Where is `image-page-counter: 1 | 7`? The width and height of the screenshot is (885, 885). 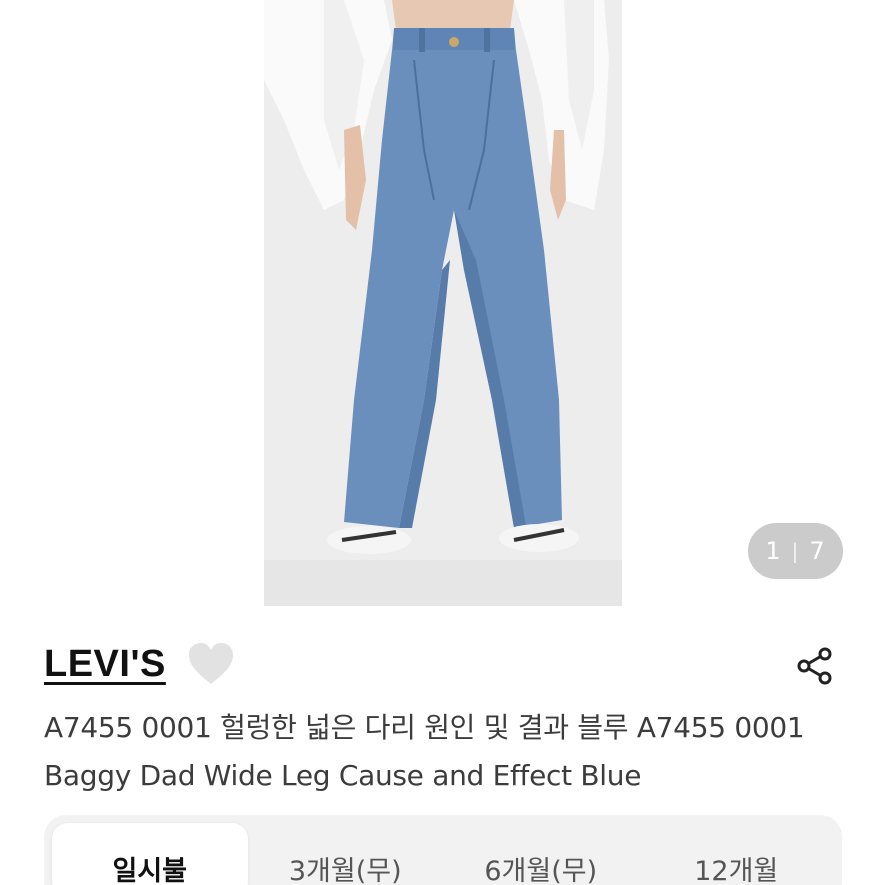
image-page-counter: 1 | 7 is located at coordinates (795, 551).